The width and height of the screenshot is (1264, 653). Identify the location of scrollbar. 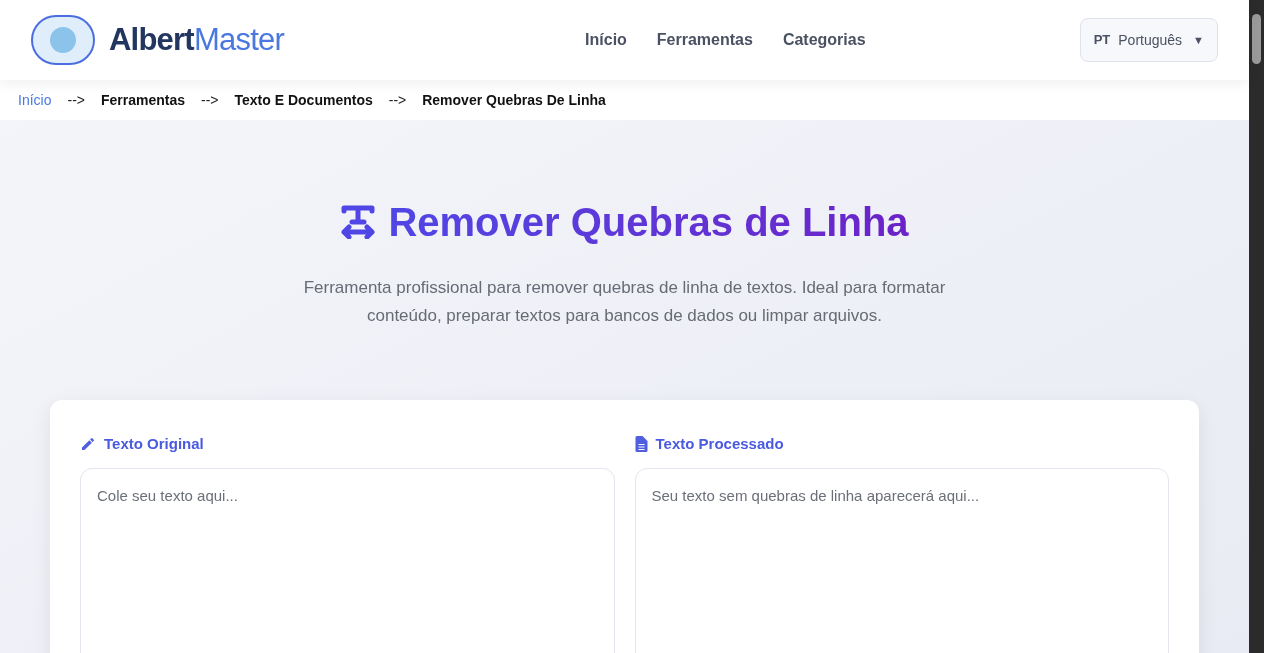
(1256, 326).